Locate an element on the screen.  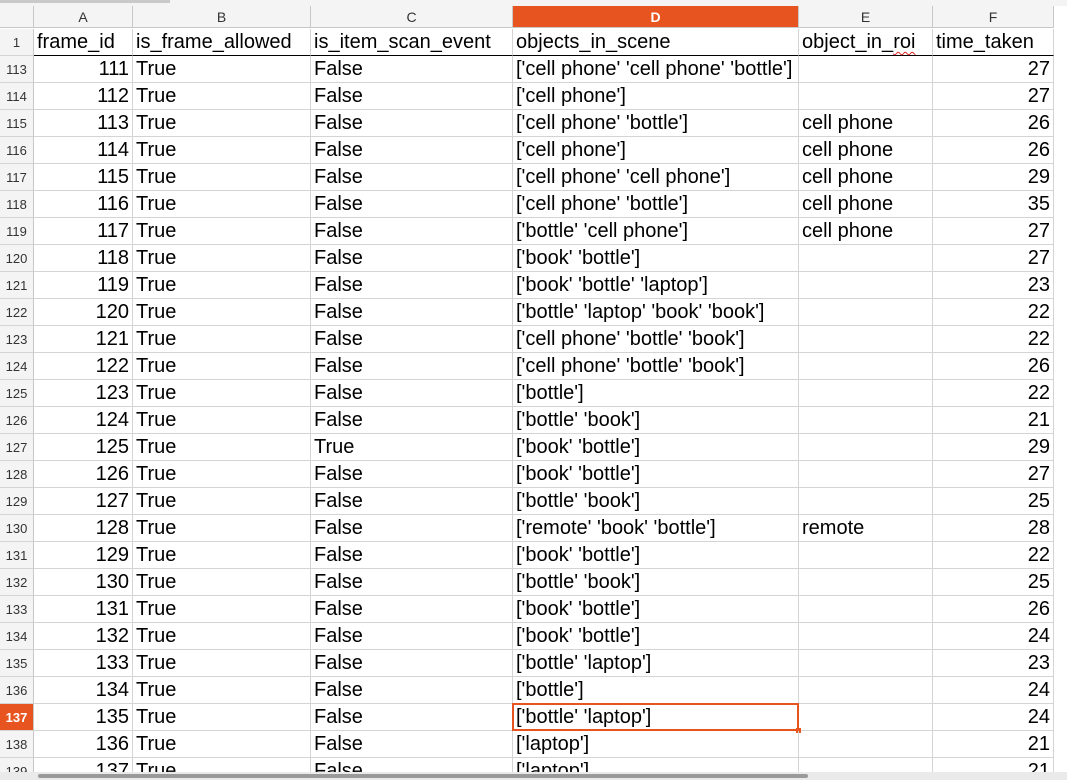
row-number: 131 is located at coordinates (17, 555).